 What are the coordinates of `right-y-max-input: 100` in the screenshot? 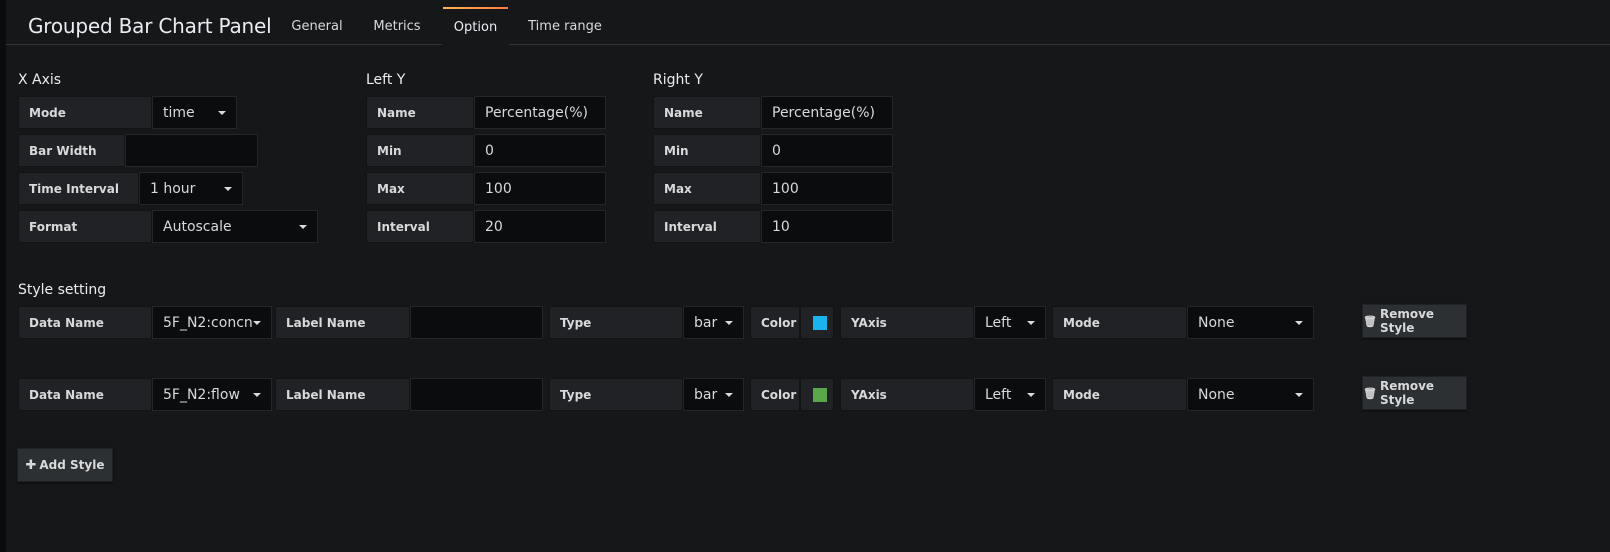 It's located at (827, 188).